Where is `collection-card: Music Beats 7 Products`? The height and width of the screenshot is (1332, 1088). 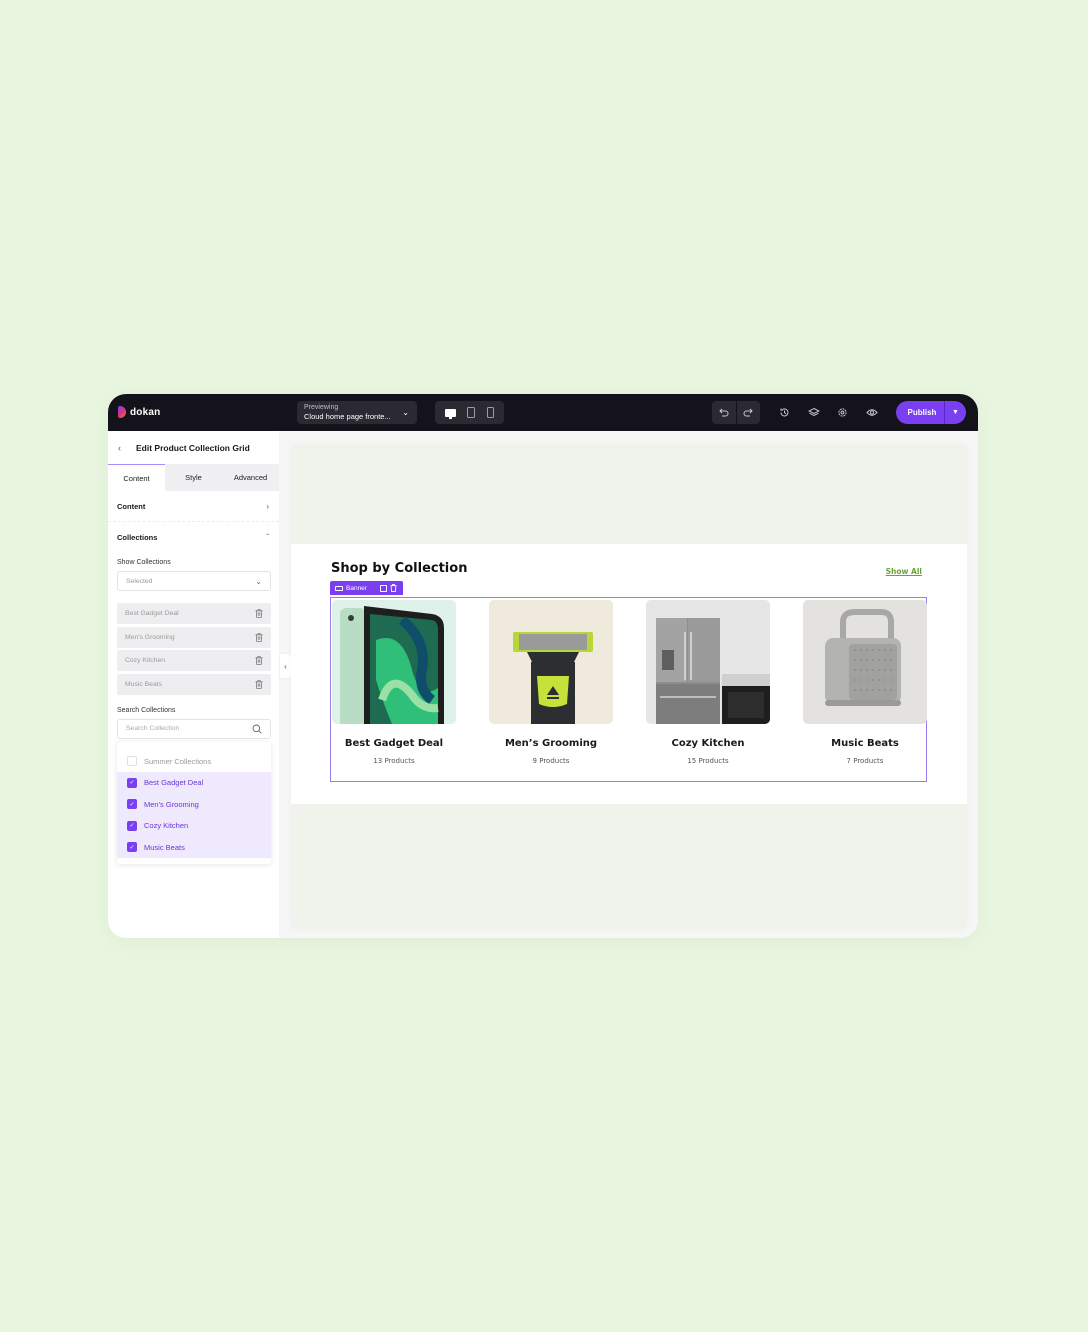 collection-card: Music Beats 7 Products is located at coordinates (865, 682).